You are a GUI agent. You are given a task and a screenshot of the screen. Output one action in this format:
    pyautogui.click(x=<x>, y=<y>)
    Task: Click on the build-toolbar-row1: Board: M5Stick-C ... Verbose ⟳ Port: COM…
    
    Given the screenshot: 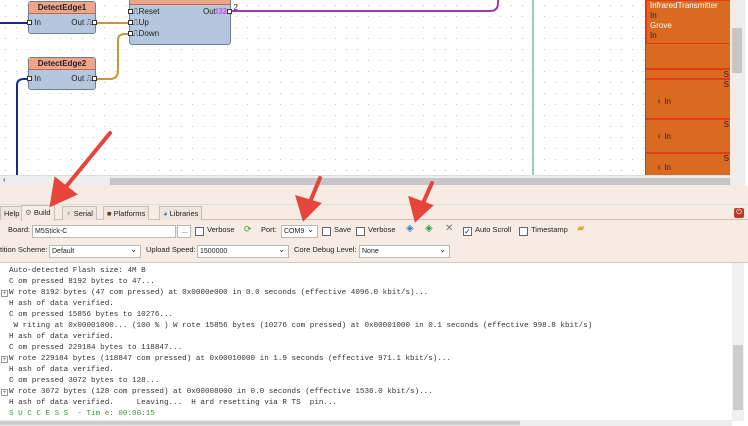 What is the action you would take?
    pyautogui.click(x=374, y=231)
    